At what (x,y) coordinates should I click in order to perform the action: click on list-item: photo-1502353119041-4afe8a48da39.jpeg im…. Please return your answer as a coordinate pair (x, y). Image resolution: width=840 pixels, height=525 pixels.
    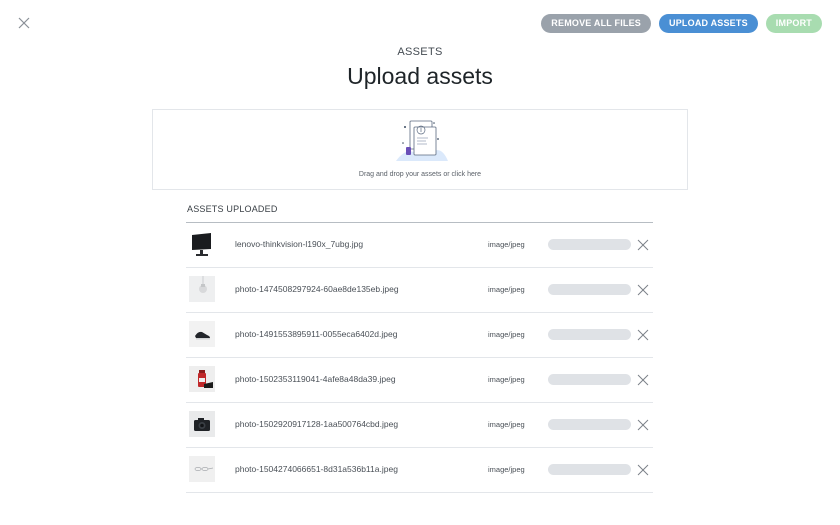
    Looking at the image, I should click on (419, 380).